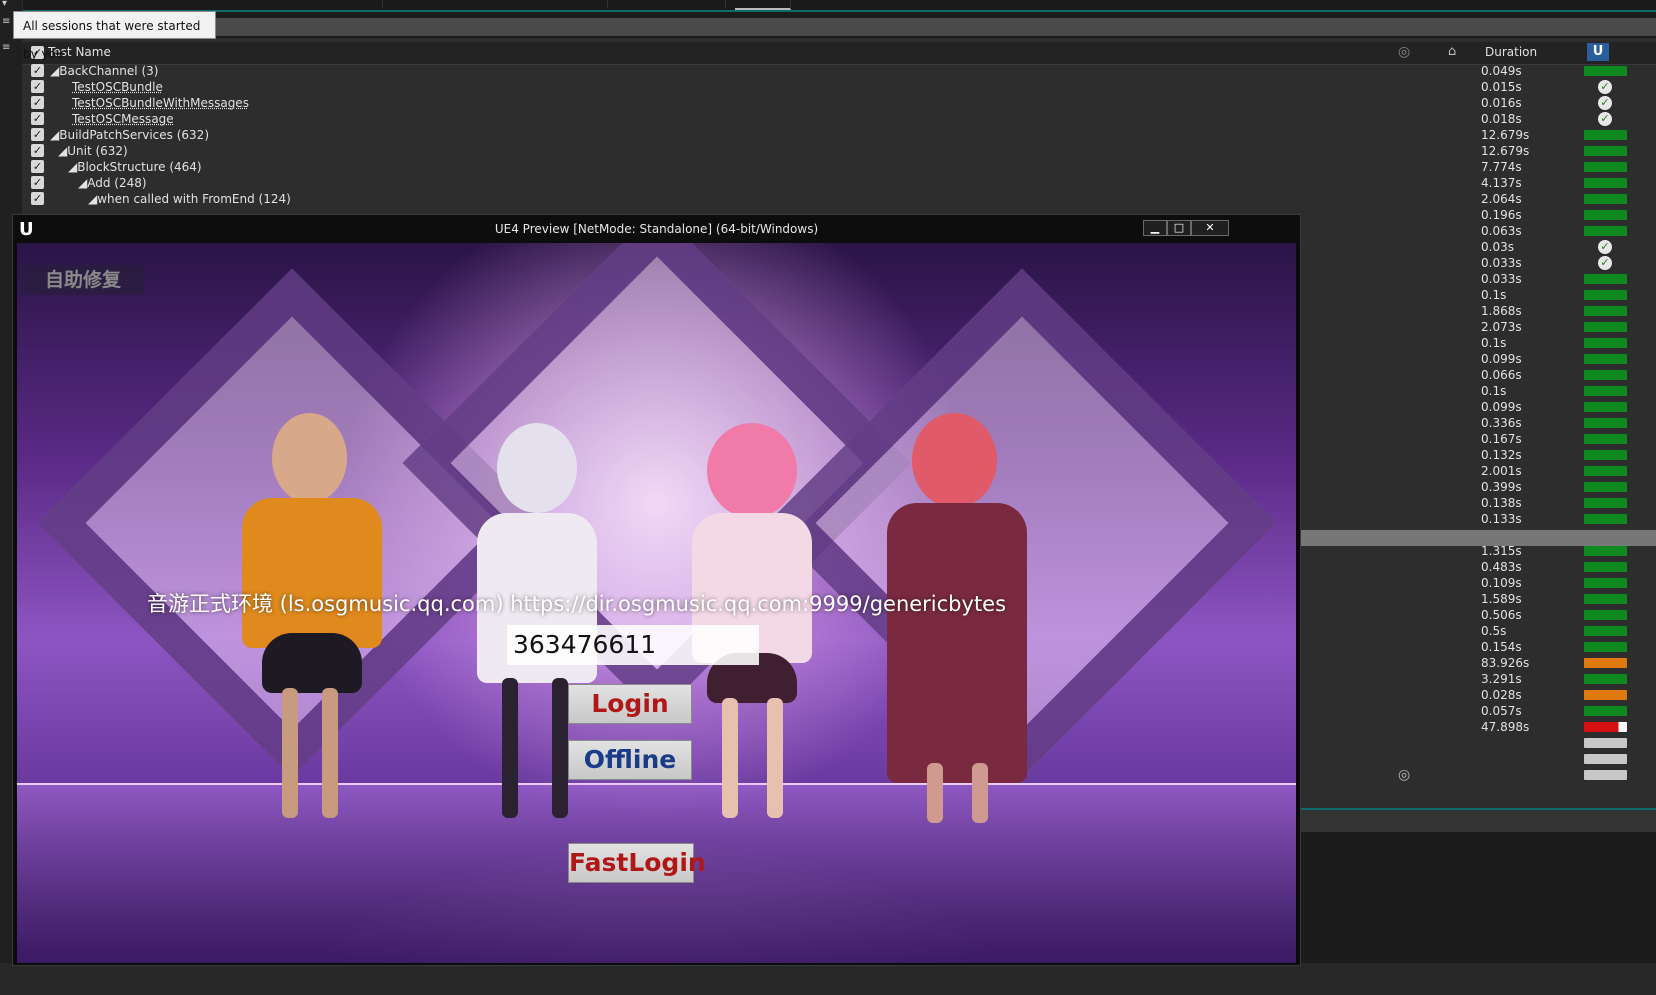  Describe the element at coordinates (1605, 727) in the screenshot. I see `status-bar-red` at that location.